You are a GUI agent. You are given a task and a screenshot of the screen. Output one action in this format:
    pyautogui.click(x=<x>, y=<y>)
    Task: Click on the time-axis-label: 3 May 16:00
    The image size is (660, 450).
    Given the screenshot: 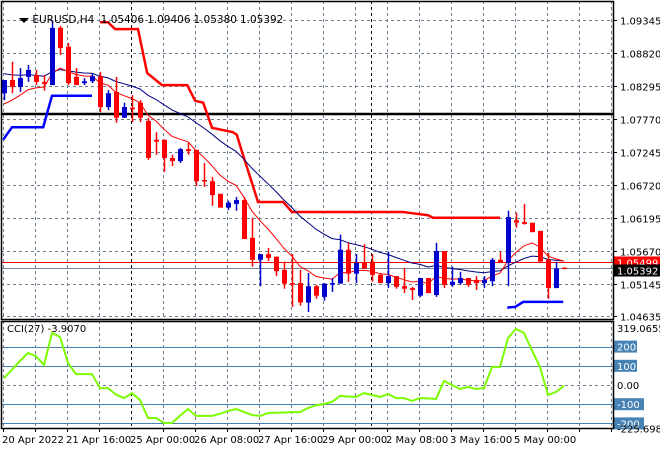 What is the action you would take?
    pyautogui.click(x=481, y=440)
    